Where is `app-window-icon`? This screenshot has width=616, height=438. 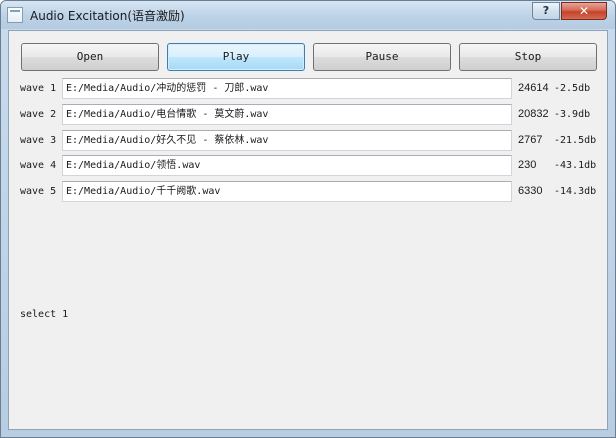 app-window-icon is located at coordinates (15, 15).